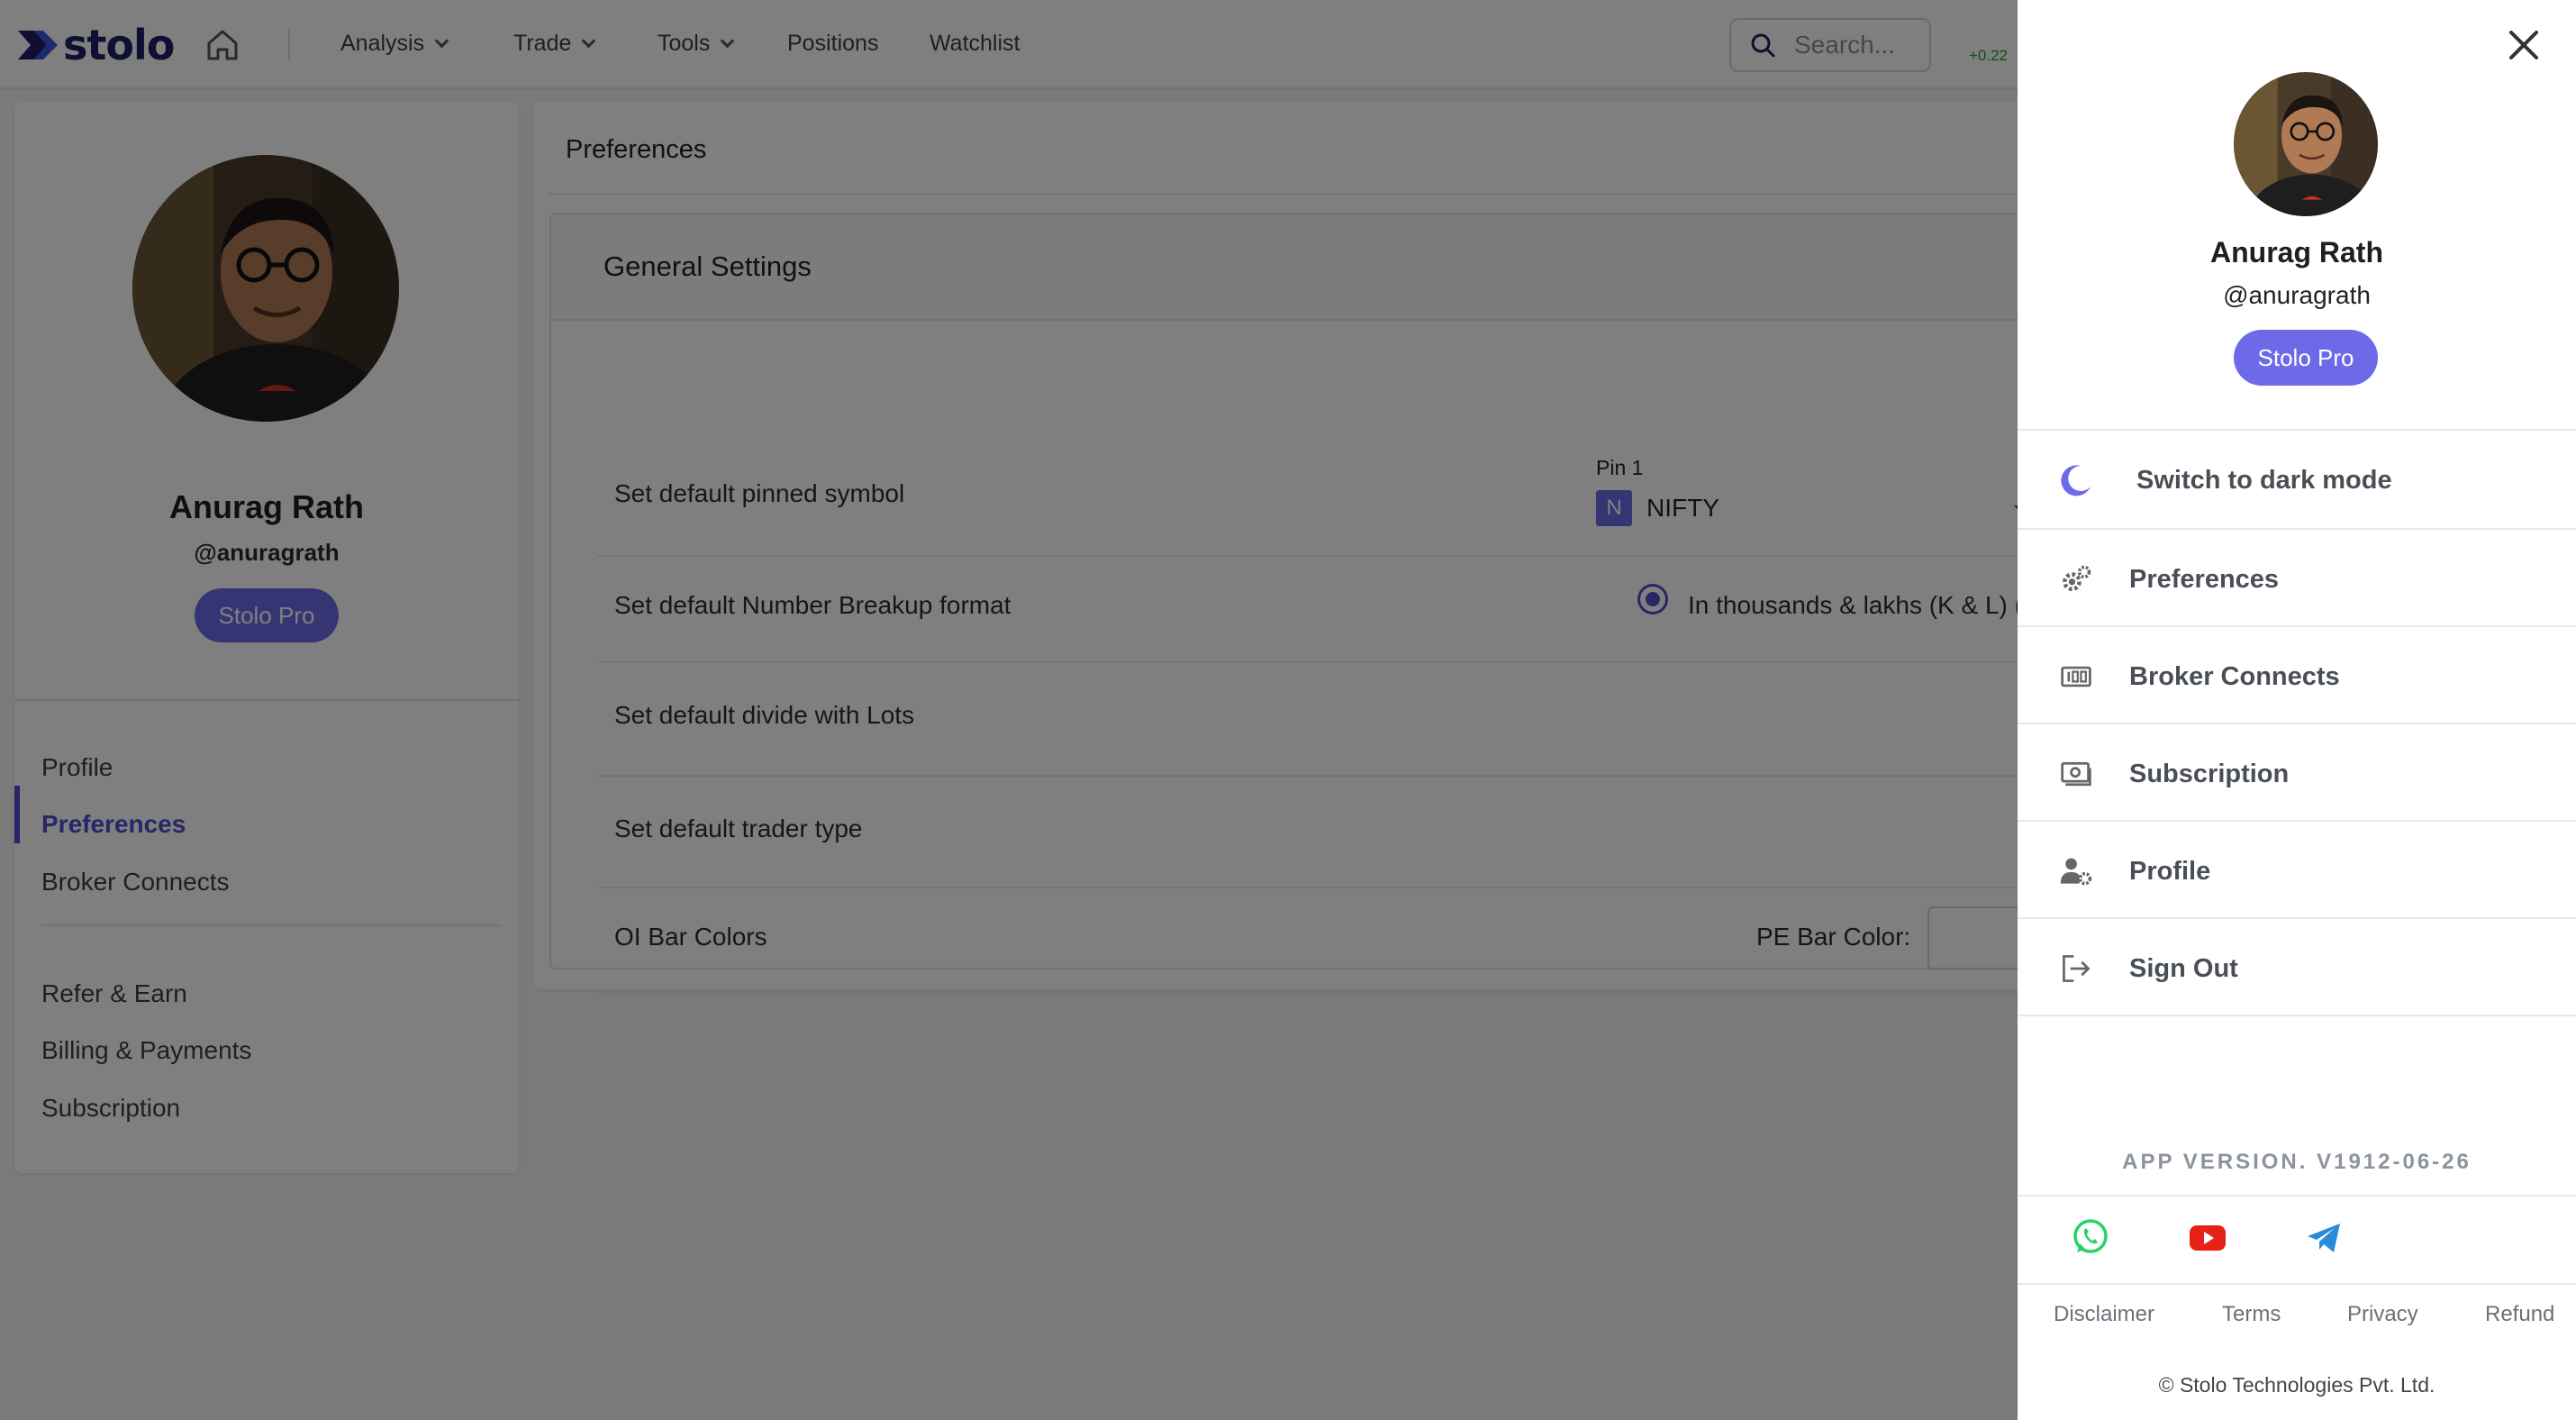 This screenshot has height=1420, width=2576. I want to click on drawer-name: Anurag Rath, so click(2297, 253).